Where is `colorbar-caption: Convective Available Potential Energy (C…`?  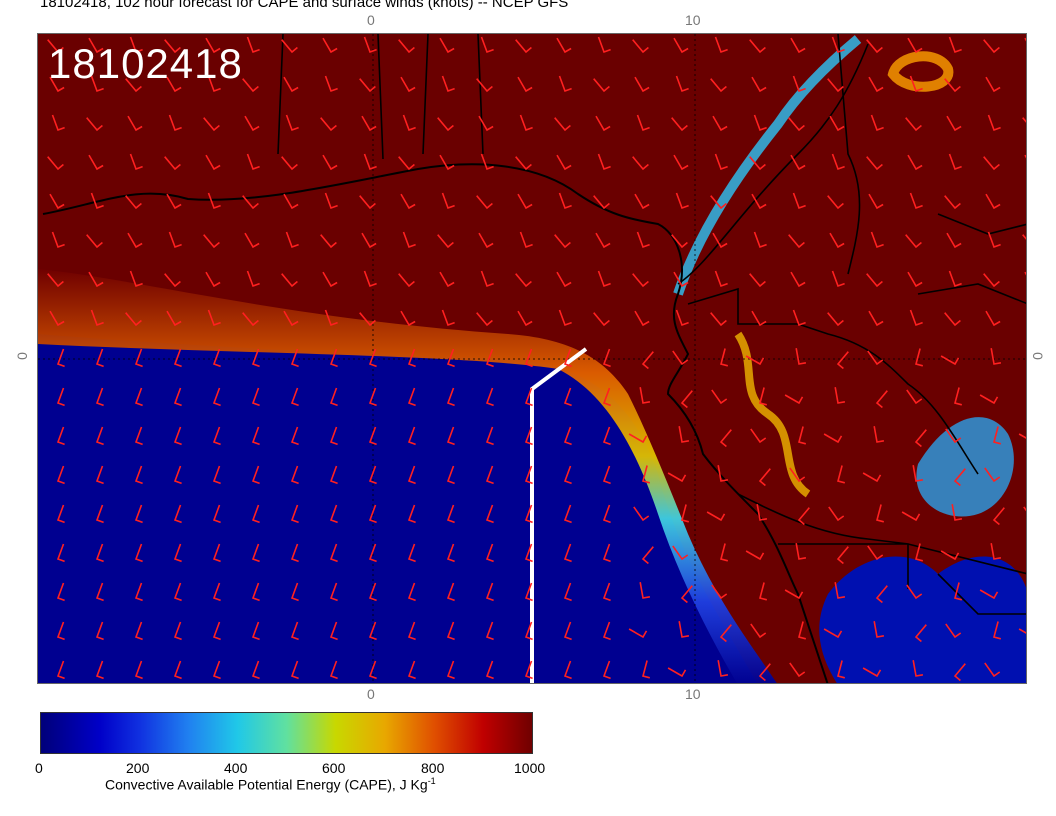
colorbar-caption: Convective Available Potential Energy (C… is located at coordinates (270, 784).